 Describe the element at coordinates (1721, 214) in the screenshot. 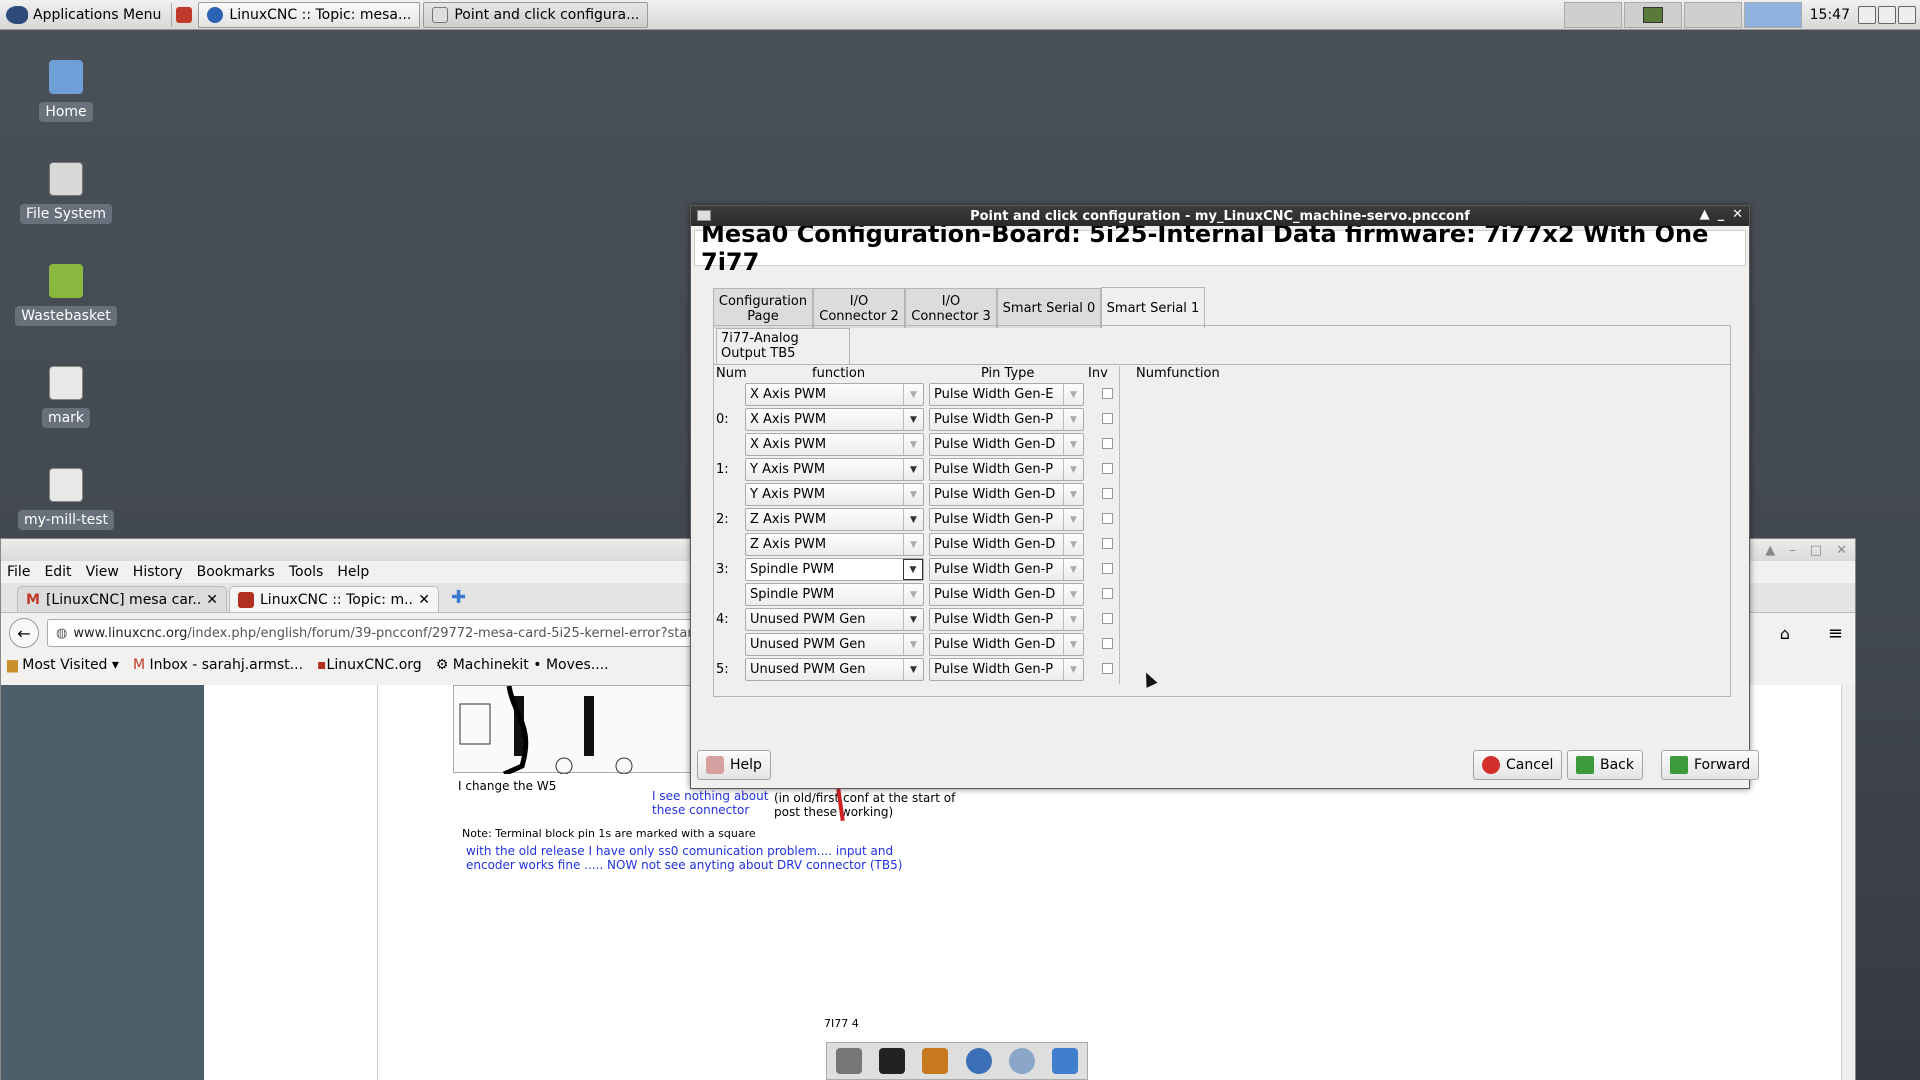

I see `minimize-icon: _` at that location.